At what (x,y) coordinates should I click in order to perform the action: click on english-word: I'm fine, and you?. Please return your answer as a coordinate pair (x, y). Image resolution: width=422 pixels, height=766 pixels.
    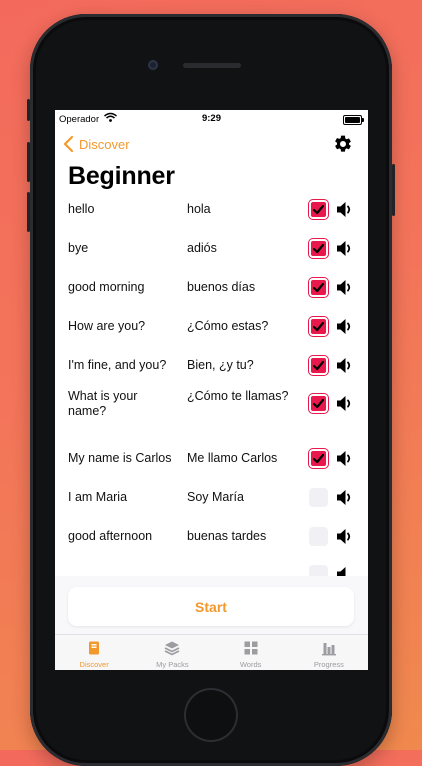
    Looking at the image, I should click on (117, 365).